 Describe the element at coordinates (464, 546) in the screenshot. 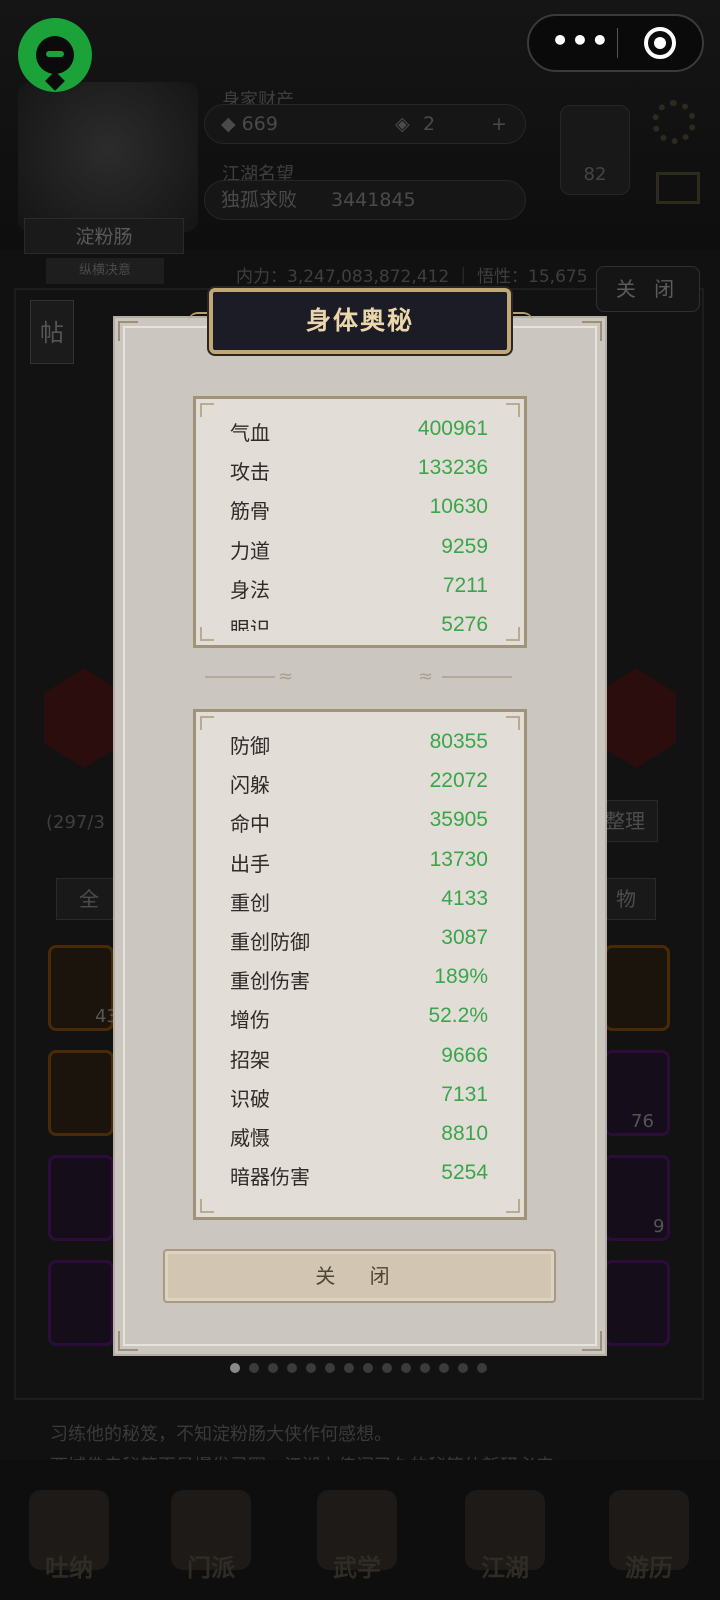

I see `stat-value: 9259` at that location.